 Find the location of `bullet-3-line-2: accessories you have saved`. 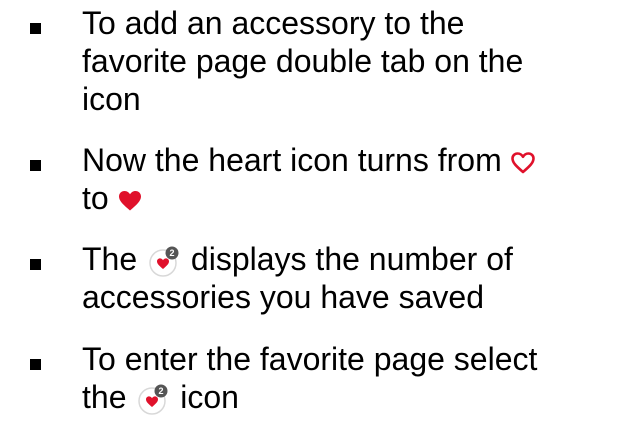

bullet-3-line-2: accessories you have saved is located at coordinates (283, 297).